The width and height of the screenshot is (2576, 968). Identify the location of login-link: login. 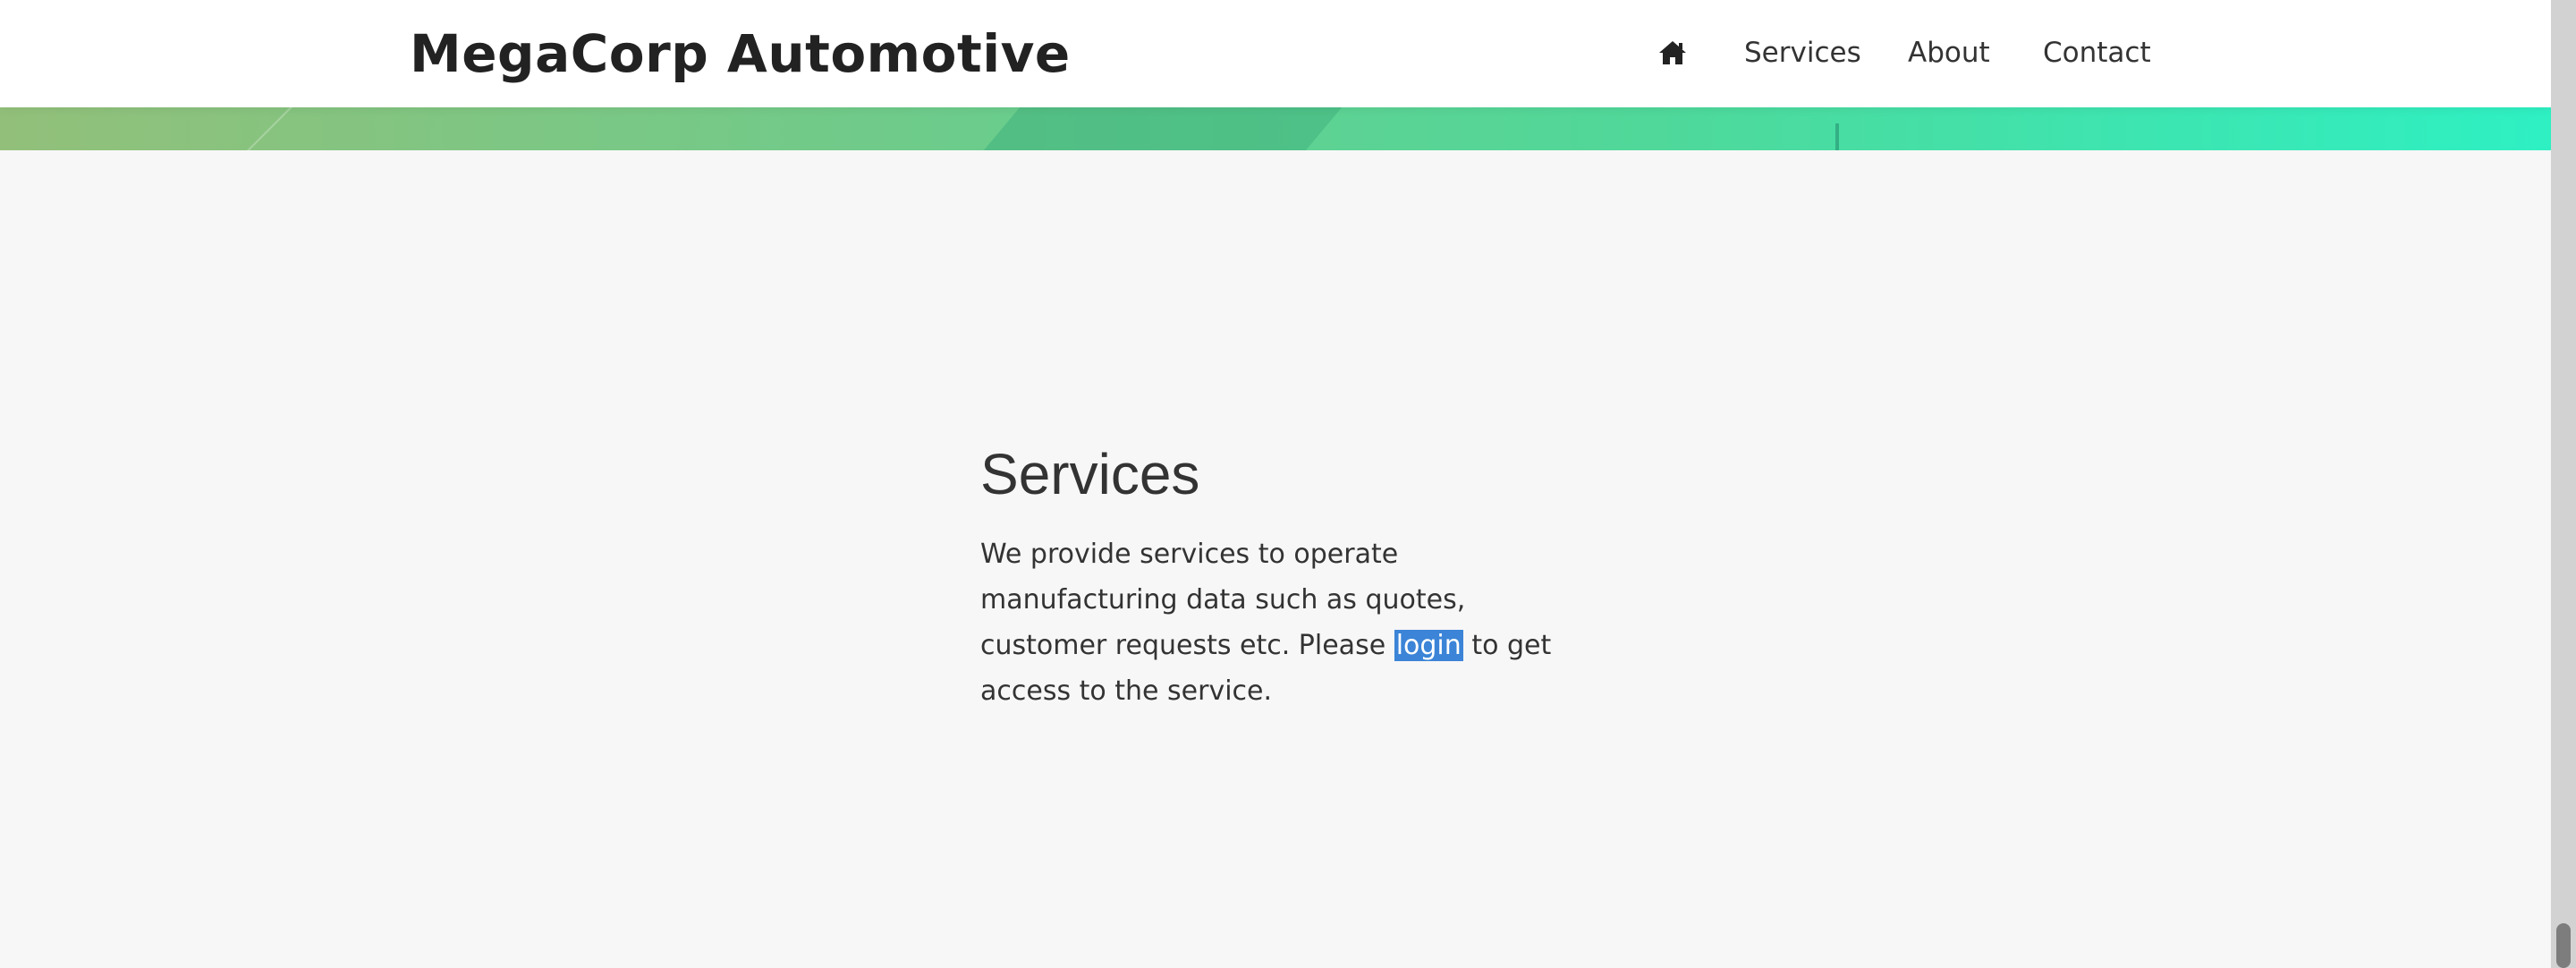
(1428, 645).